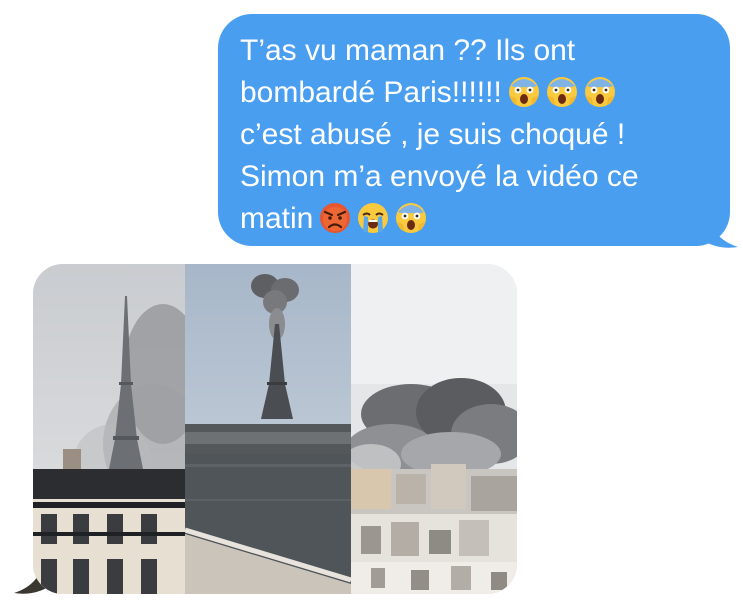 The width and height of the screenshot is (743, 605). I want to click on message-line-5-text: matin, so click(277, 218).